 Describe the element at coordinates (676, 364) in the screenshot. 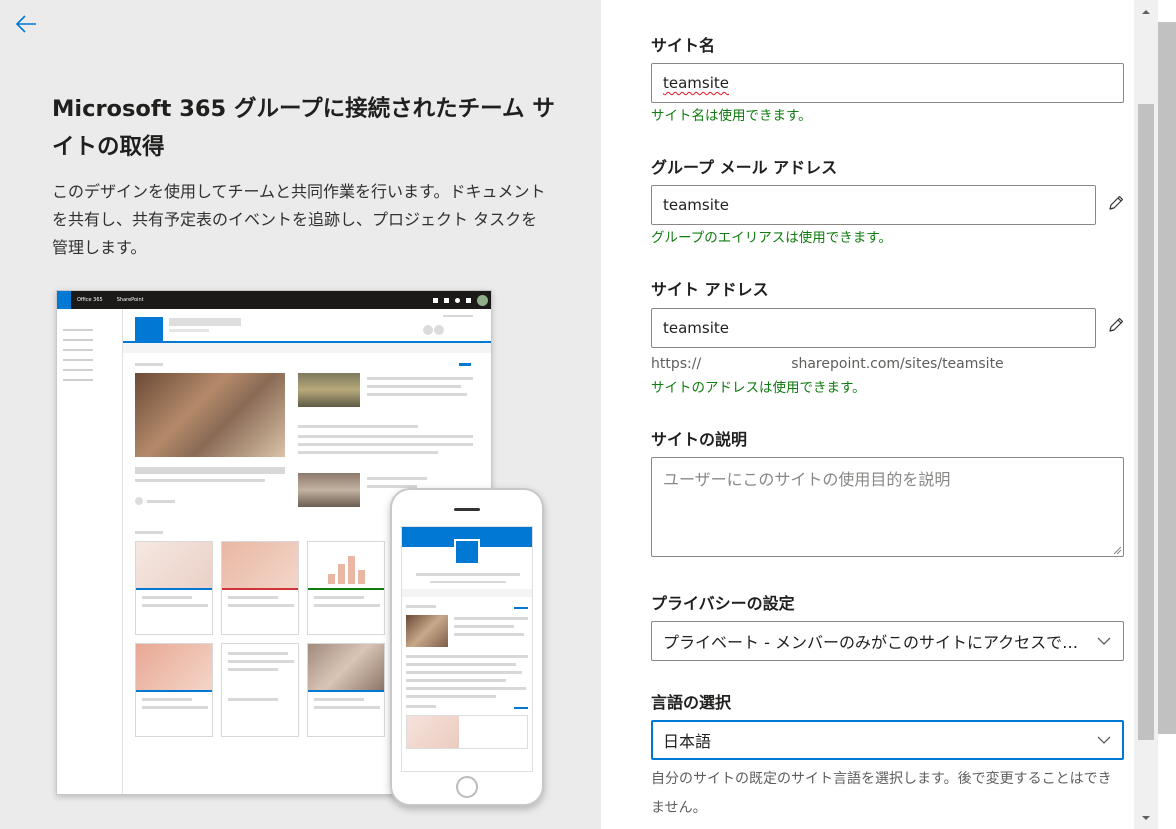

I see `site-url-prefix: https://` at that location.